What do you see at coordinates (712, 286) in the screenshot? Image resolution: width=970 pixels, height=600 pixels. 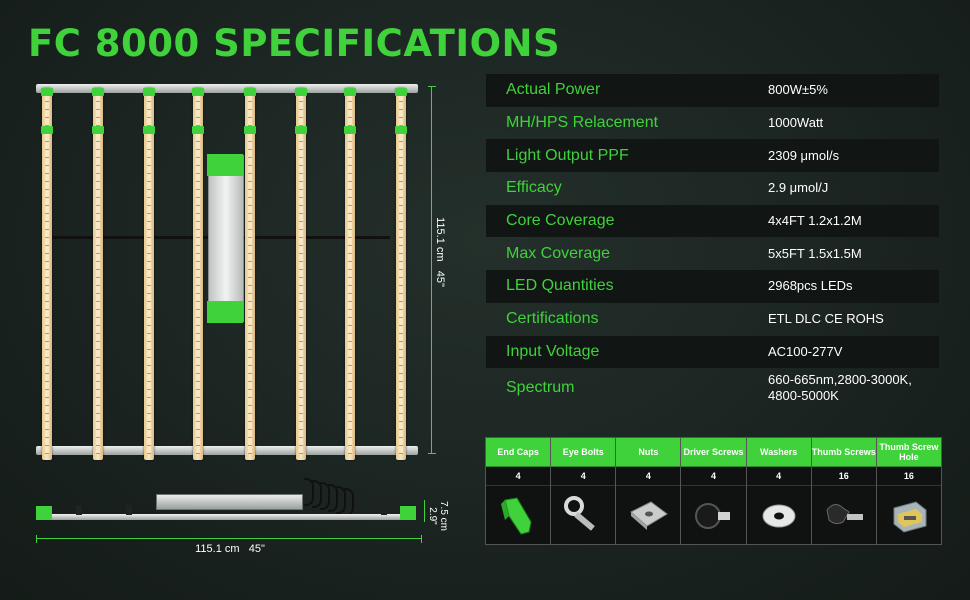 I see `spec-row: LED Quantities 2968pcs LEDs` at bounding box center [712, 286].